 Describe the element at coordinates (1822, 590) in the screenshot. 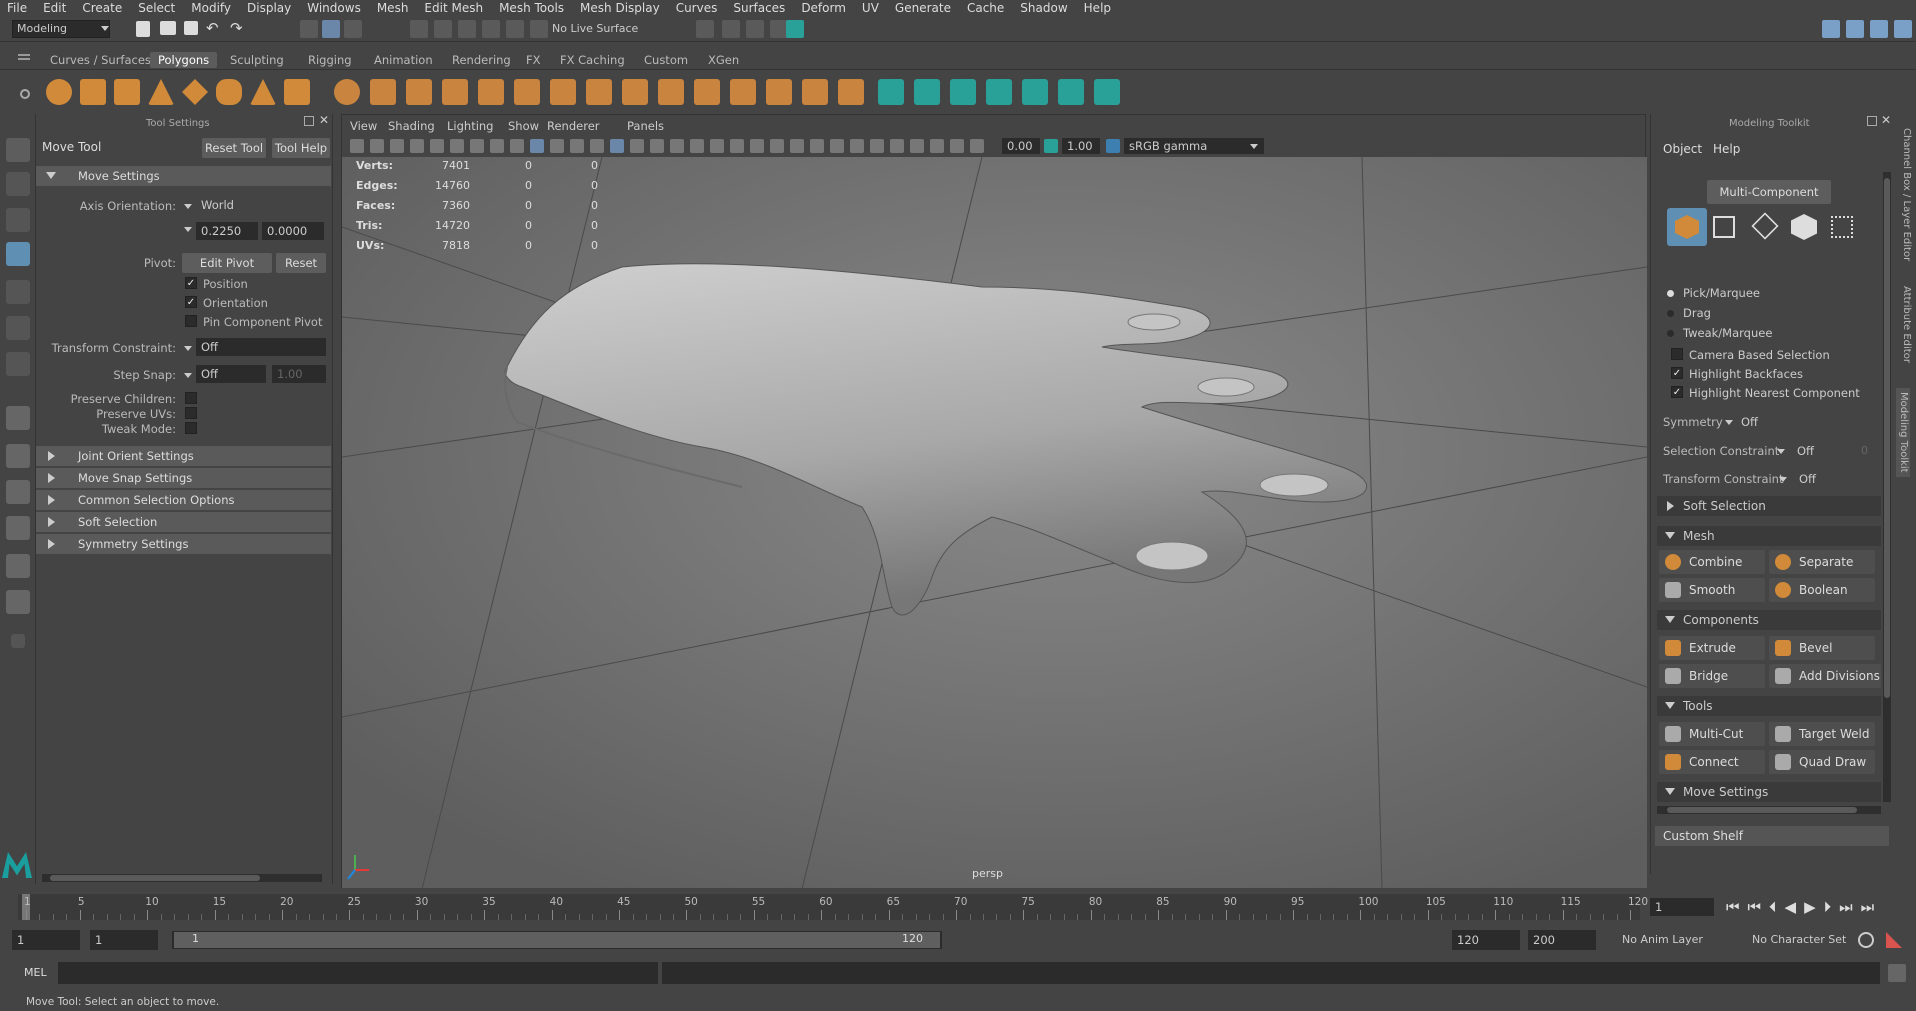

I see `boolean-button: Boolean` at that location.